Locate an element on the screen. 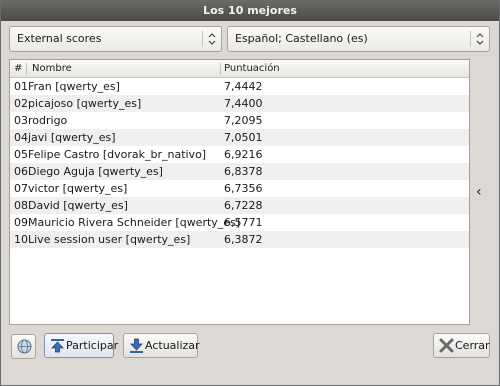 The height and width of the screenshot is (386, 500). column-header-rank: # is located at coordinates (18, 69).